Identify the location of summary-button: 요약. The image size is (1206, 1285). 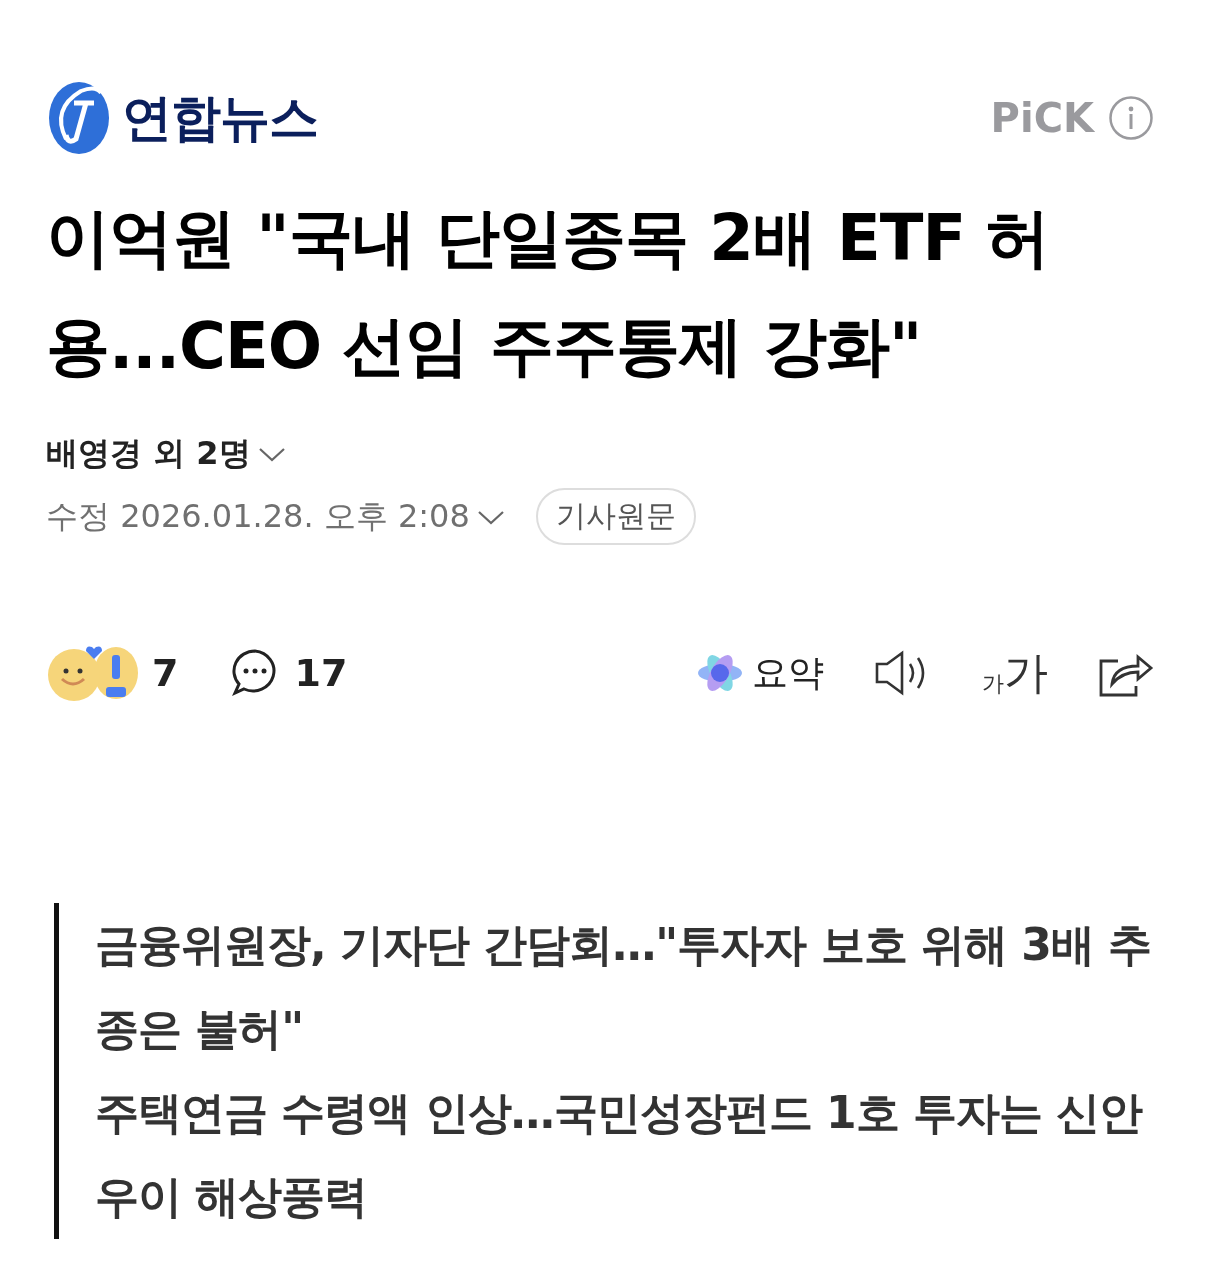
(760, 673).